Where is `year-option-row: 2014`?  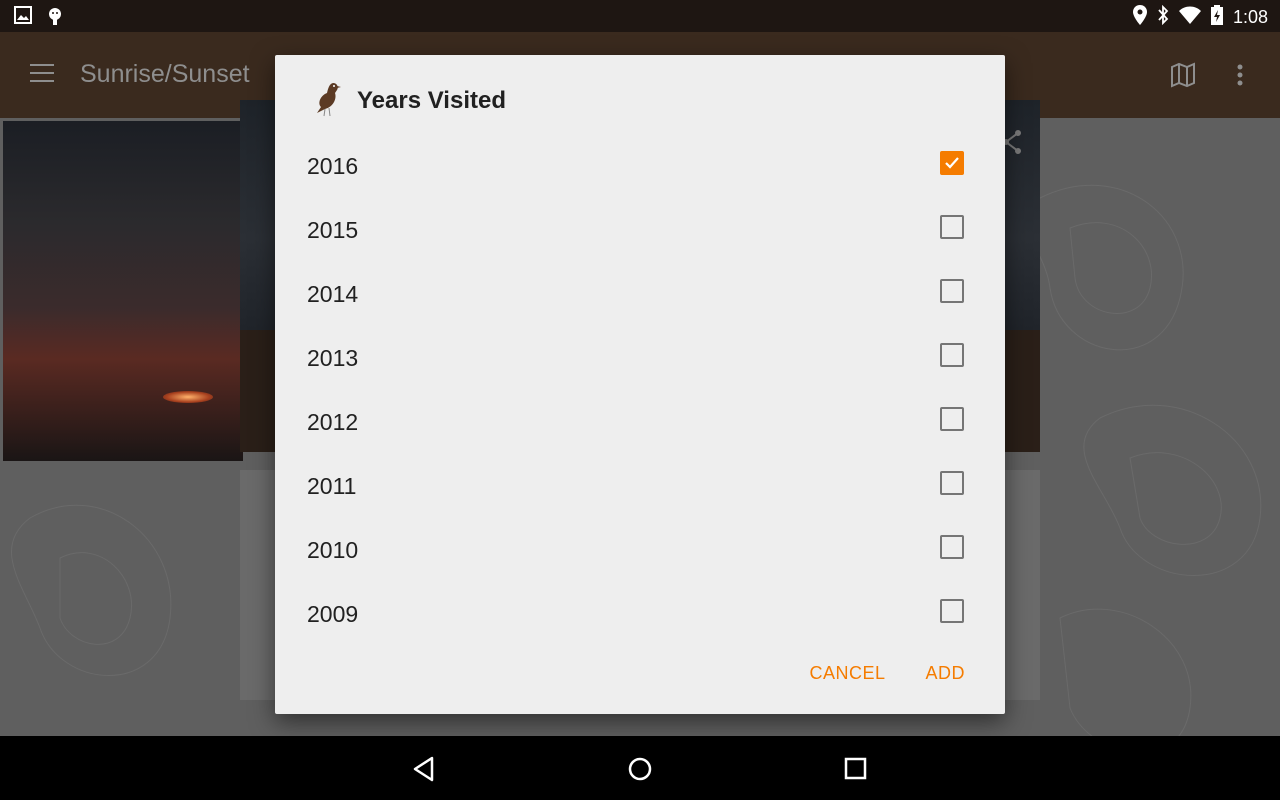 year-option-row: 2014 is located at coordinates (640, 293).